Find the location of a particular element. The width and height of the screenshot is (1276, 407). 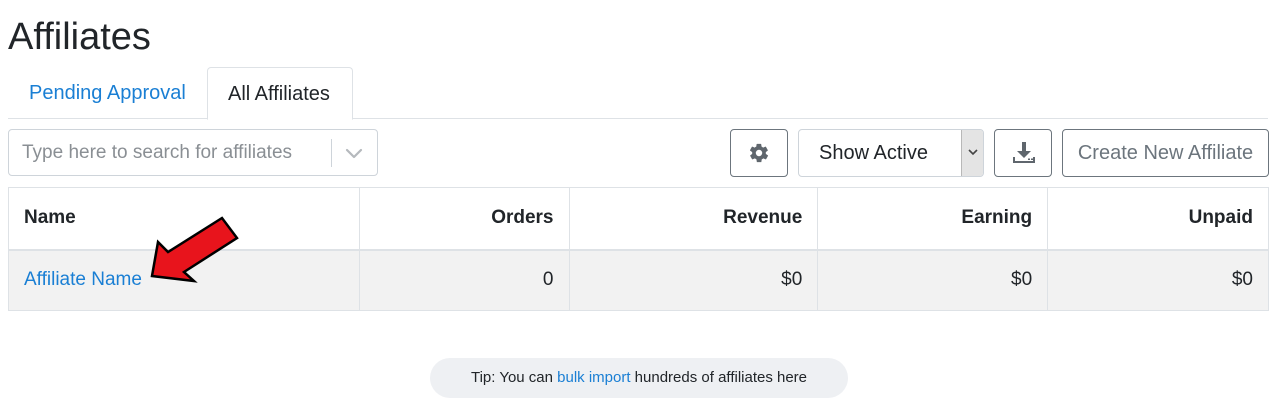

select-arrow-icon is located at coordinates (972, 153).